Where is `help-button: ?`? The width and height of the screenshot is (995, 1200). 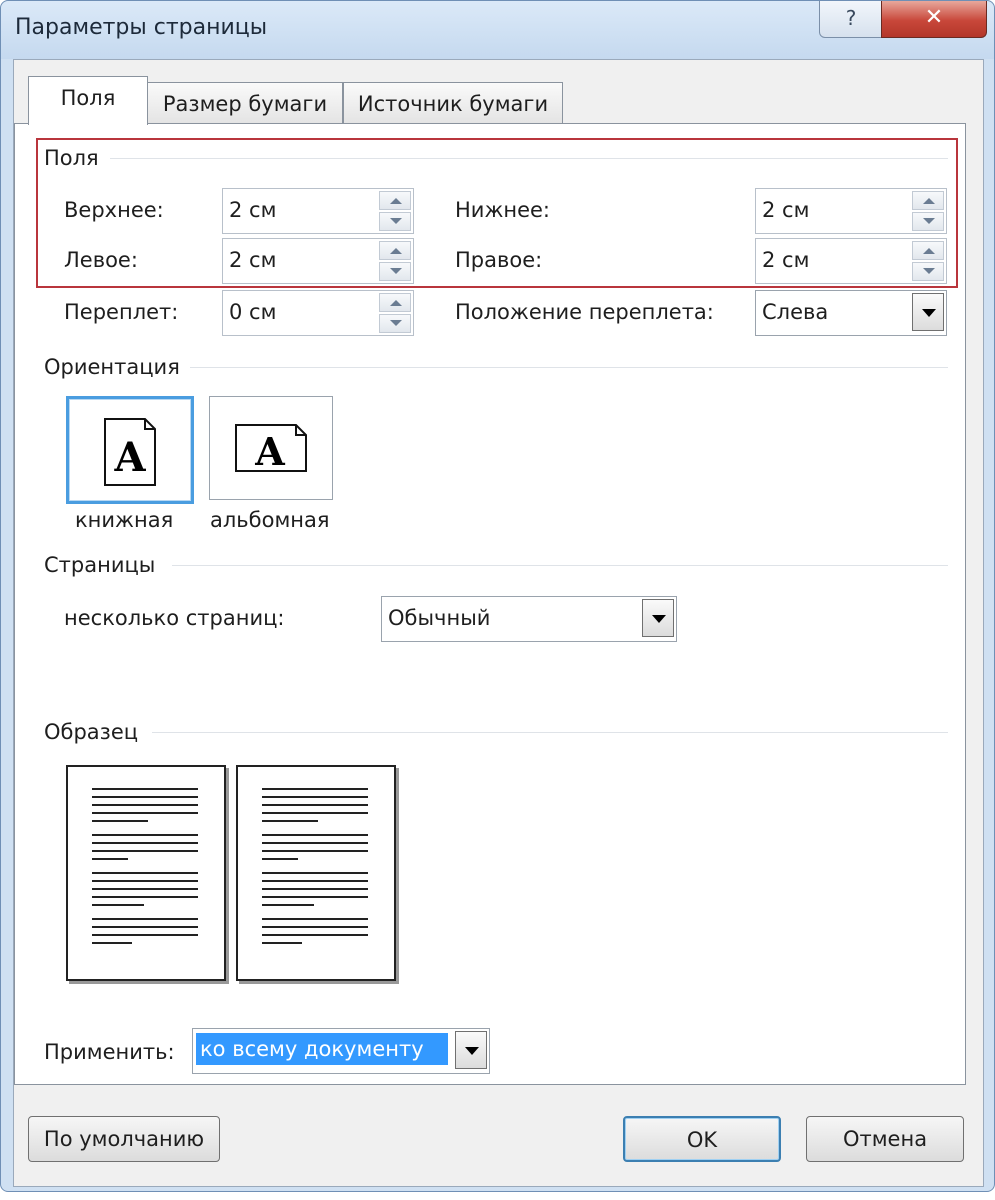 help-button: ? is located at coordinates (851, 19).